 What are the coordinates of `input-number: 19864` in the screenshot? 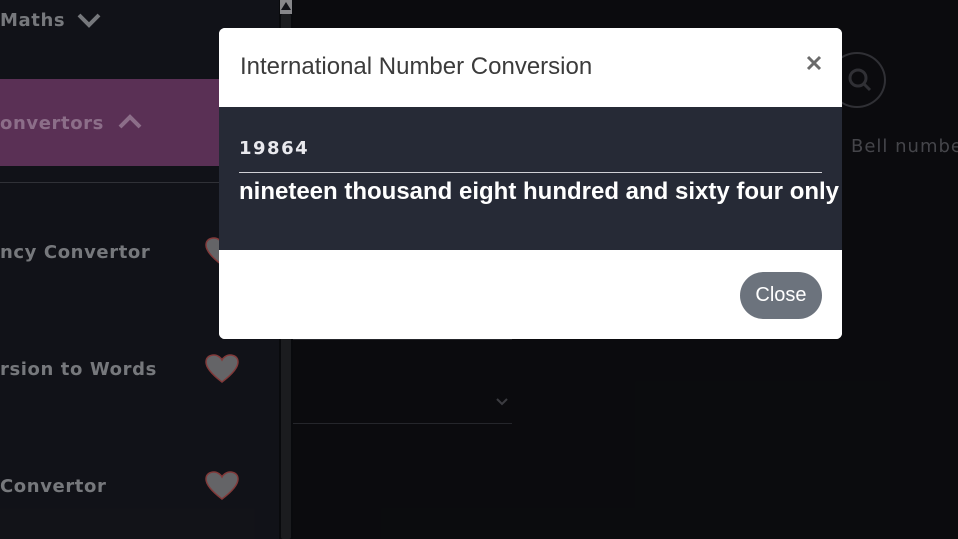 It's located at (274, 148).